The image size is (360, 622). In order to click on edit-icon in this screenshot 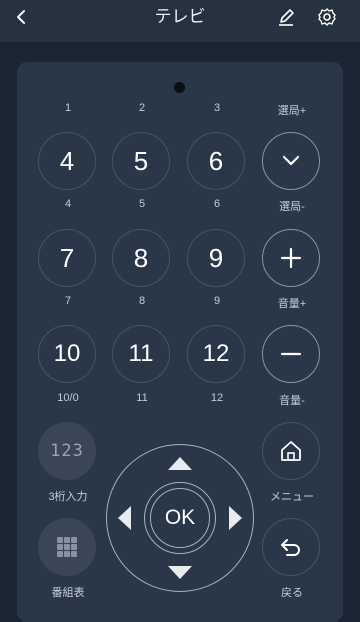, I will do `click(286, 17)`.